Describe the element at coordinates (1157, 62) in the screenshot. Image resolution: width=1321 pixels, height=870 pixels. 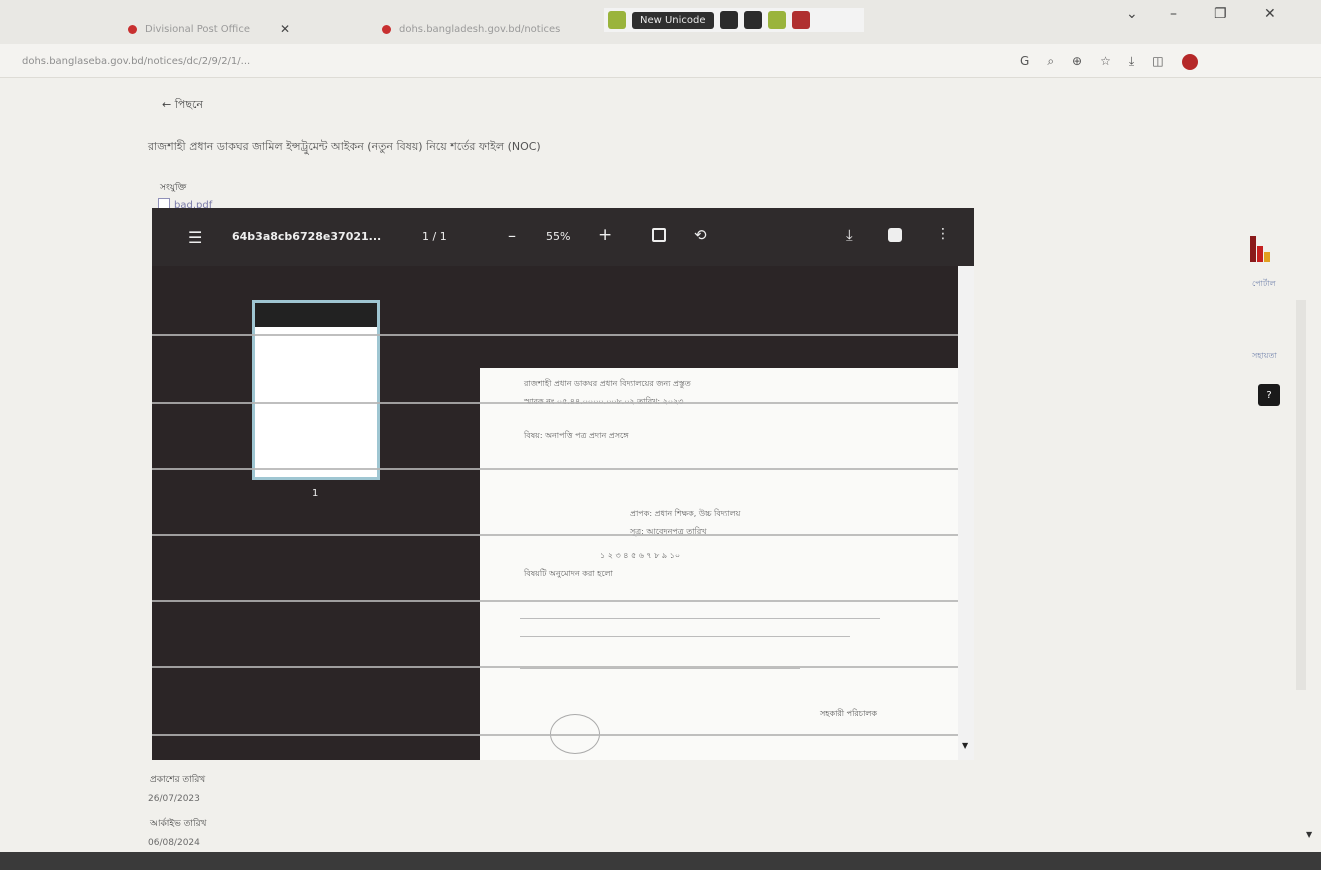
I see `sidepanel-icon: ◫` at that location.